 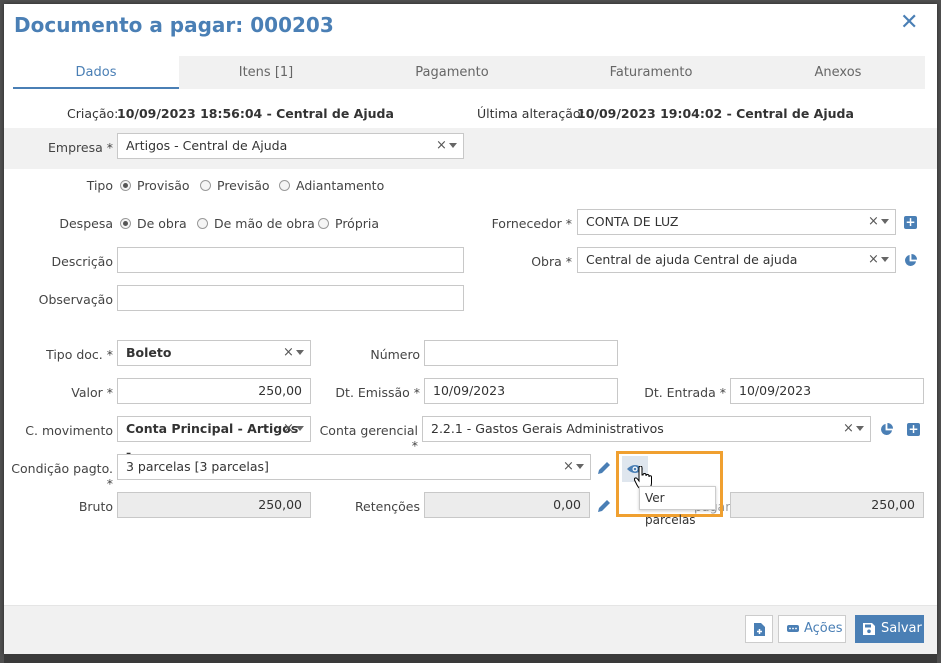 I want to click on radio-propria: Própria, so click(x=348, y=223).